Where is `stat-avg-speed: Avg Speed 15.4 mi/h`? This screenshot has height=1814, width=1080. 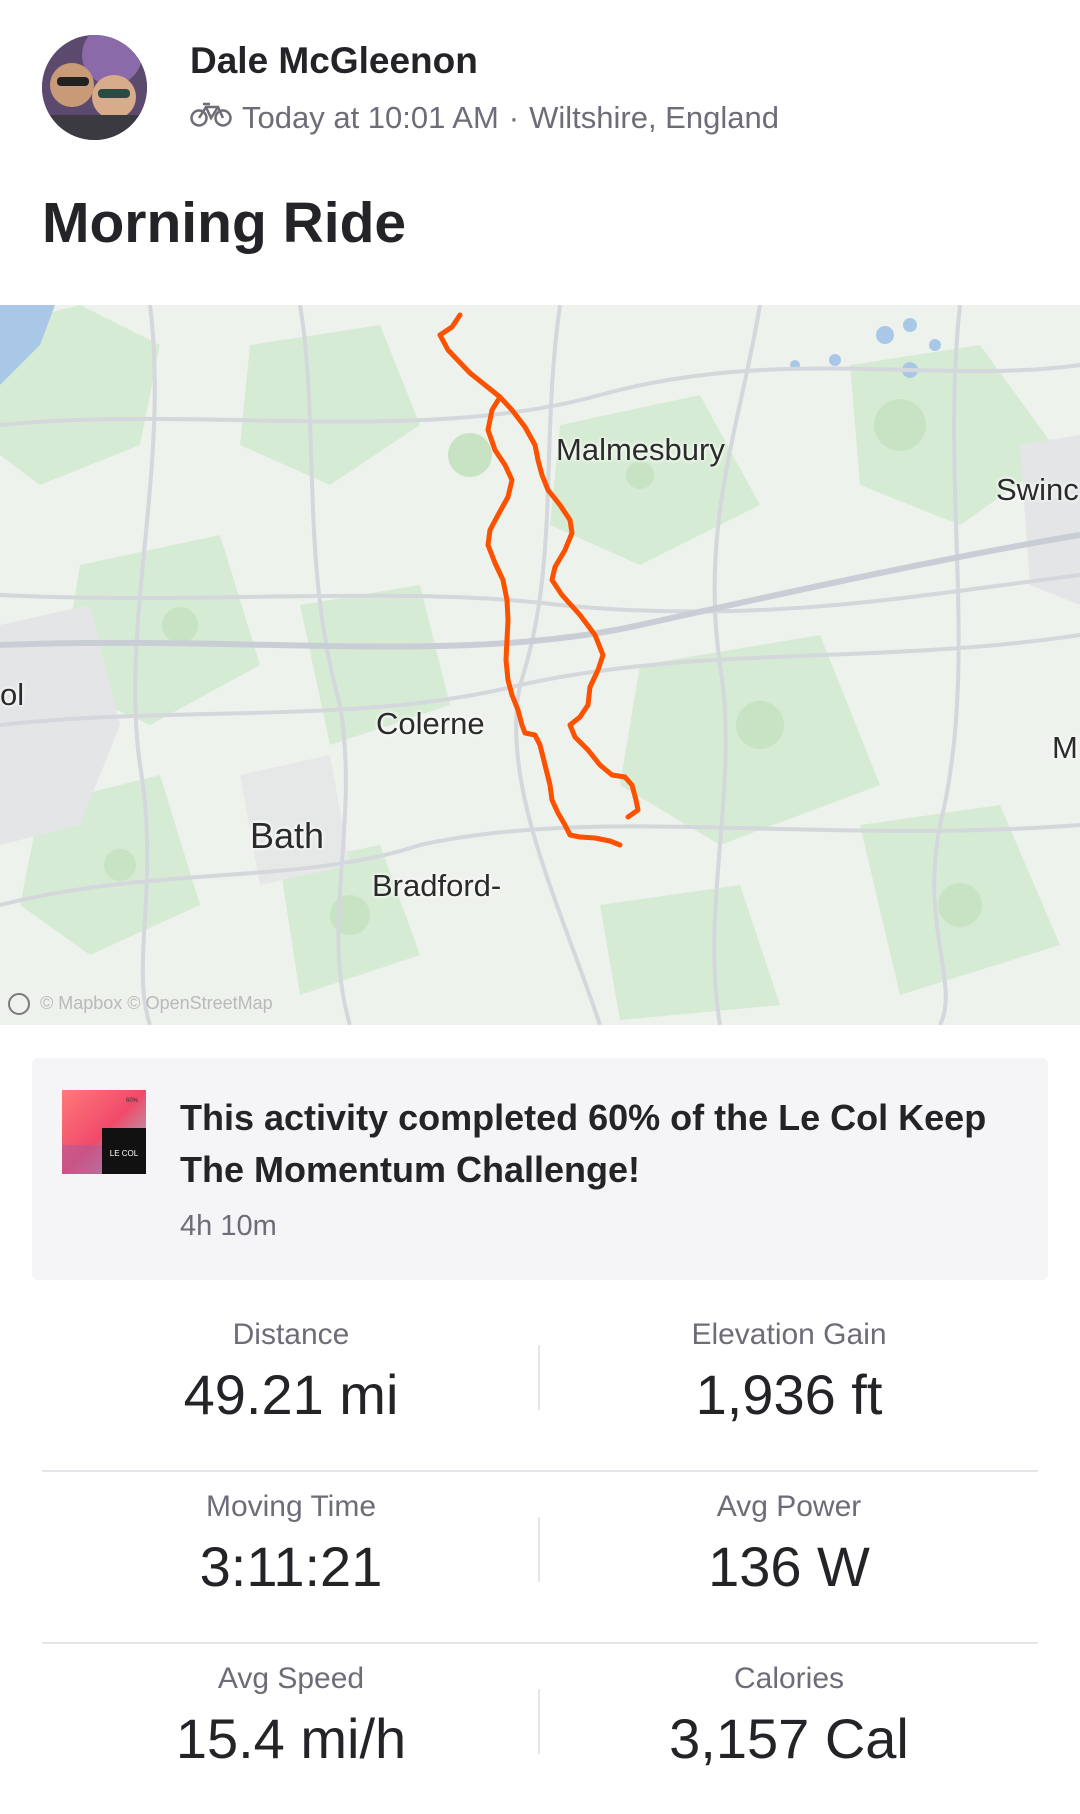 stat-avg-speed: Avg Speed 15.4 mi/h is located at coordinates (291, 1707).